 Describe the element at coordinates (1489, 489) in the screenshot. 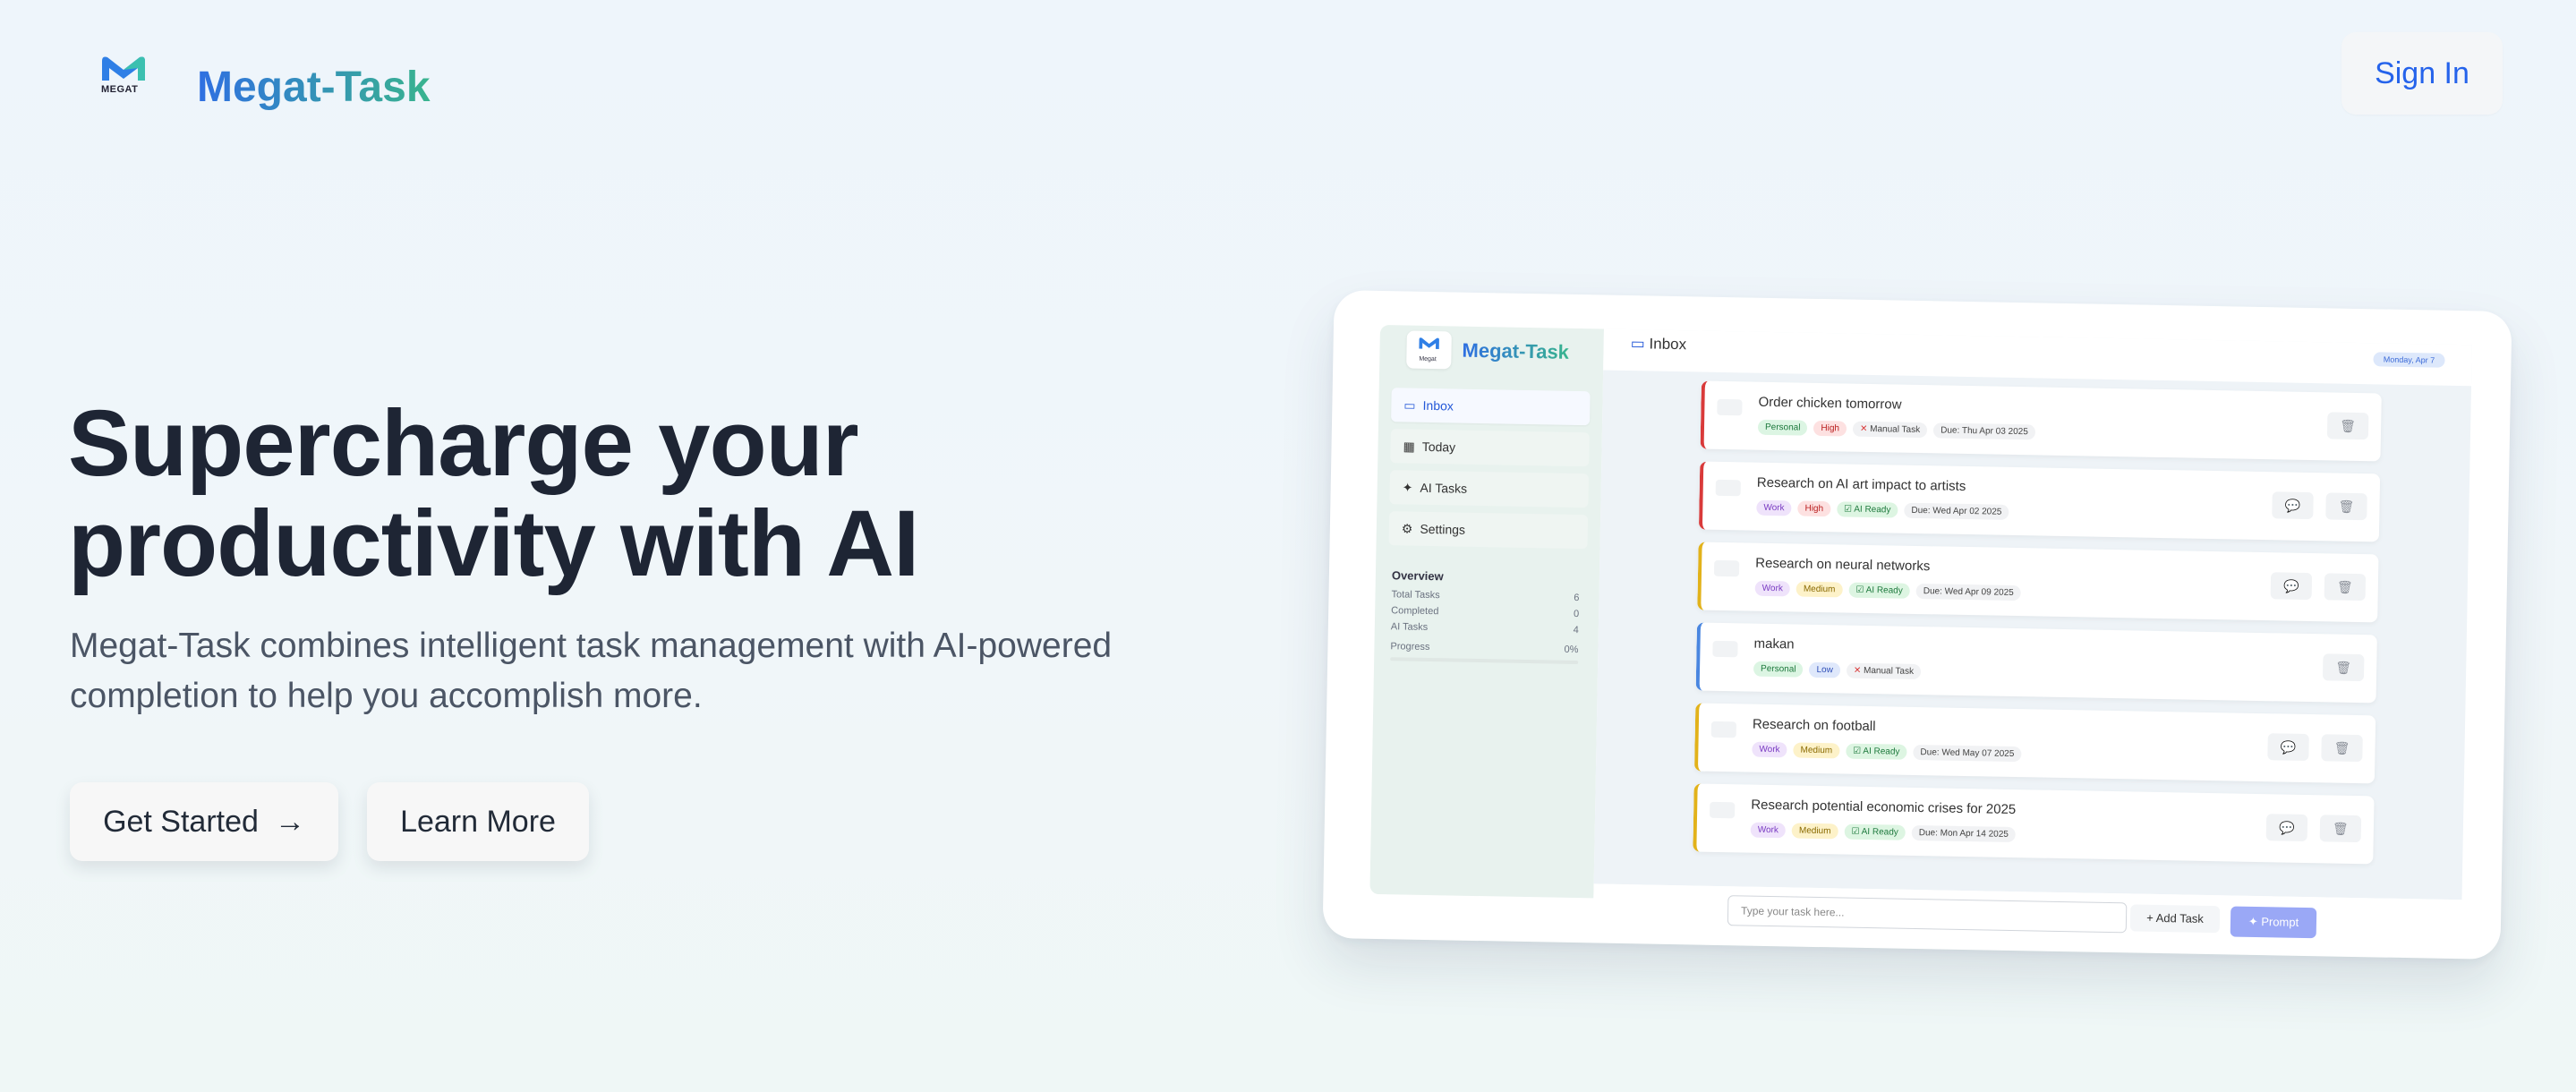

I see `preview-nav-ai-tasks: ✦ AI Tasks` at that location.